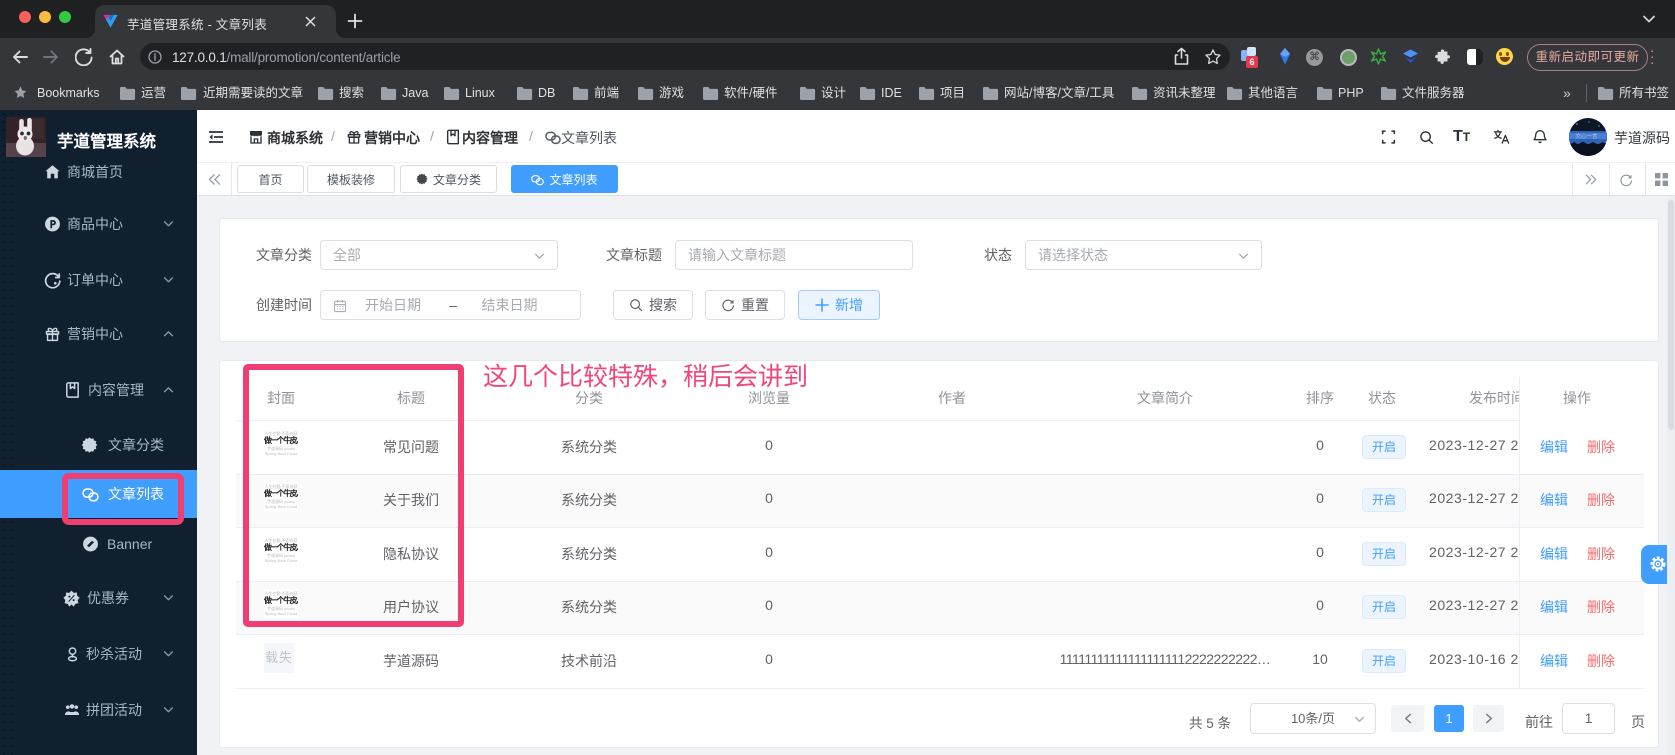 The image size is (1675, 755). Describe the element at coordinates (1587, 136) in the screenshot. I see `svg-text: 文心一言` at that location.